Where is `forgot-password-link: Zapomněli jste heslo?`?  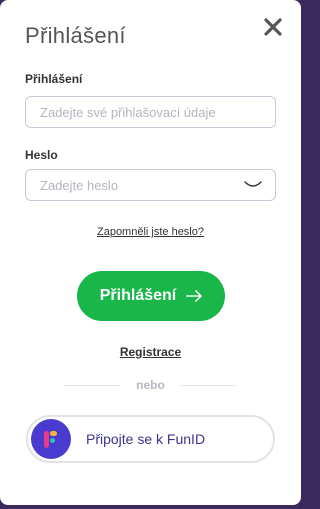 forgot-password-link: Zapomněli jste heslo? is located at coordinates (150, 232).